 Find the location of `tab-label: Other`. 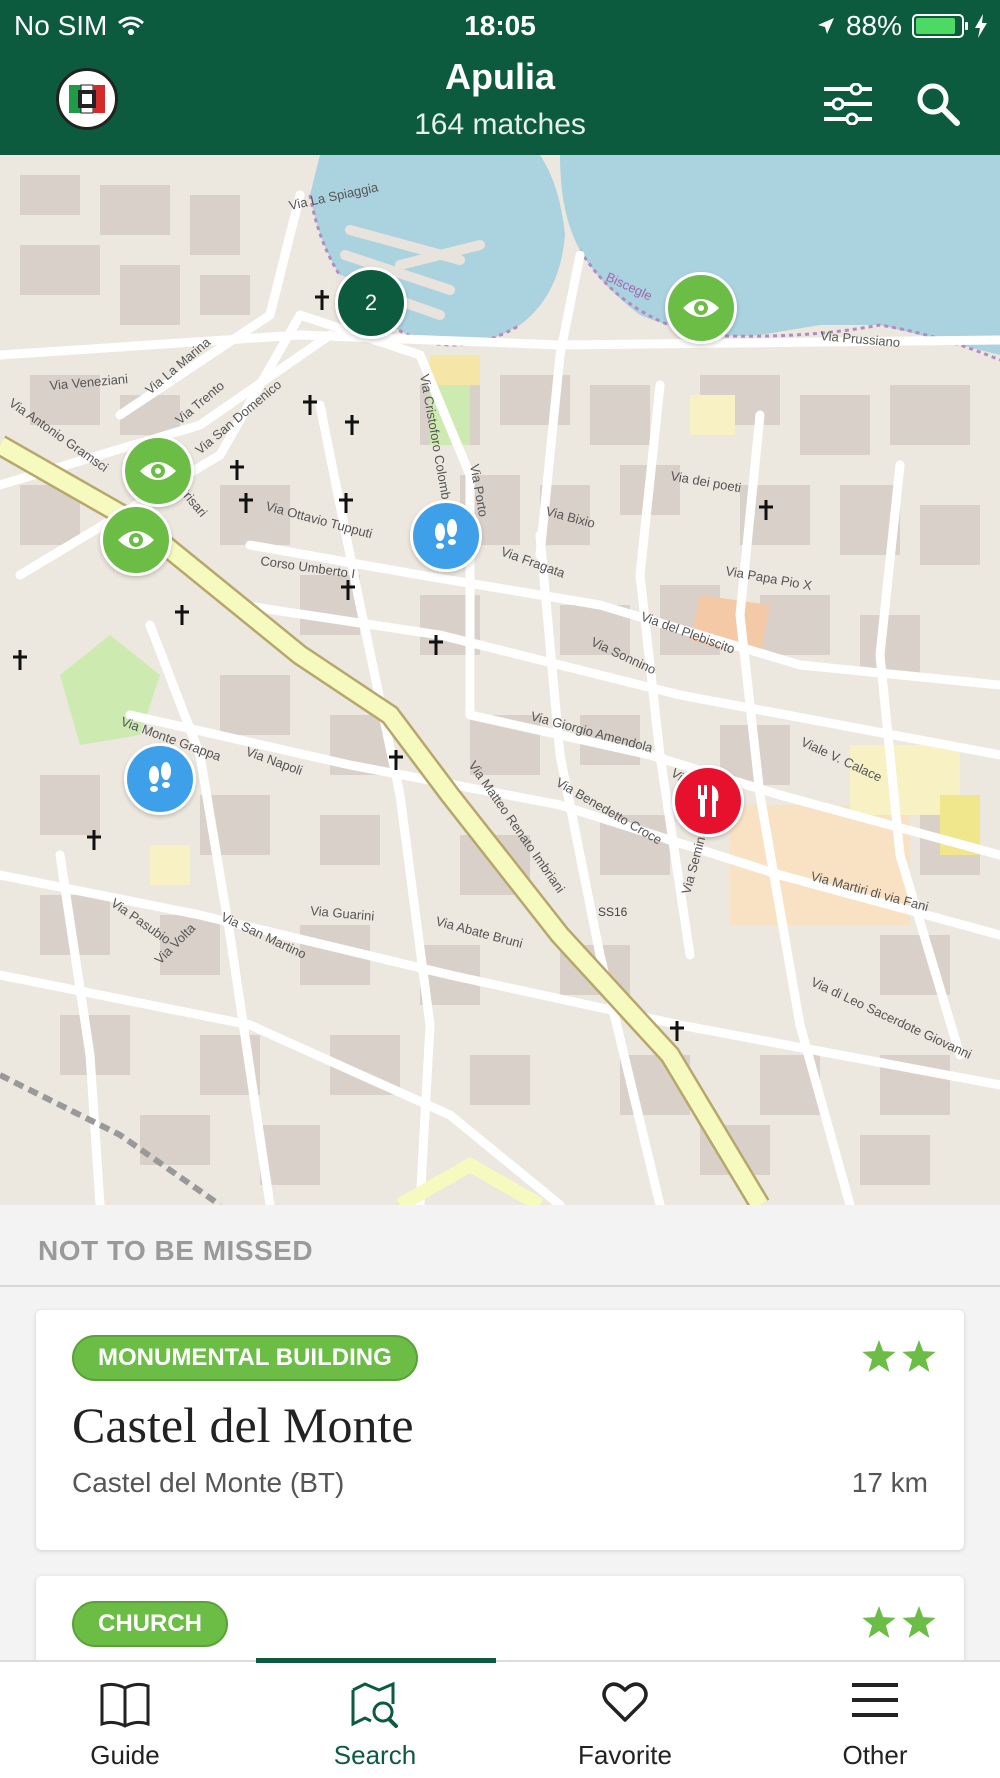

tab-label: Other is located at coordinates (875, 1755).